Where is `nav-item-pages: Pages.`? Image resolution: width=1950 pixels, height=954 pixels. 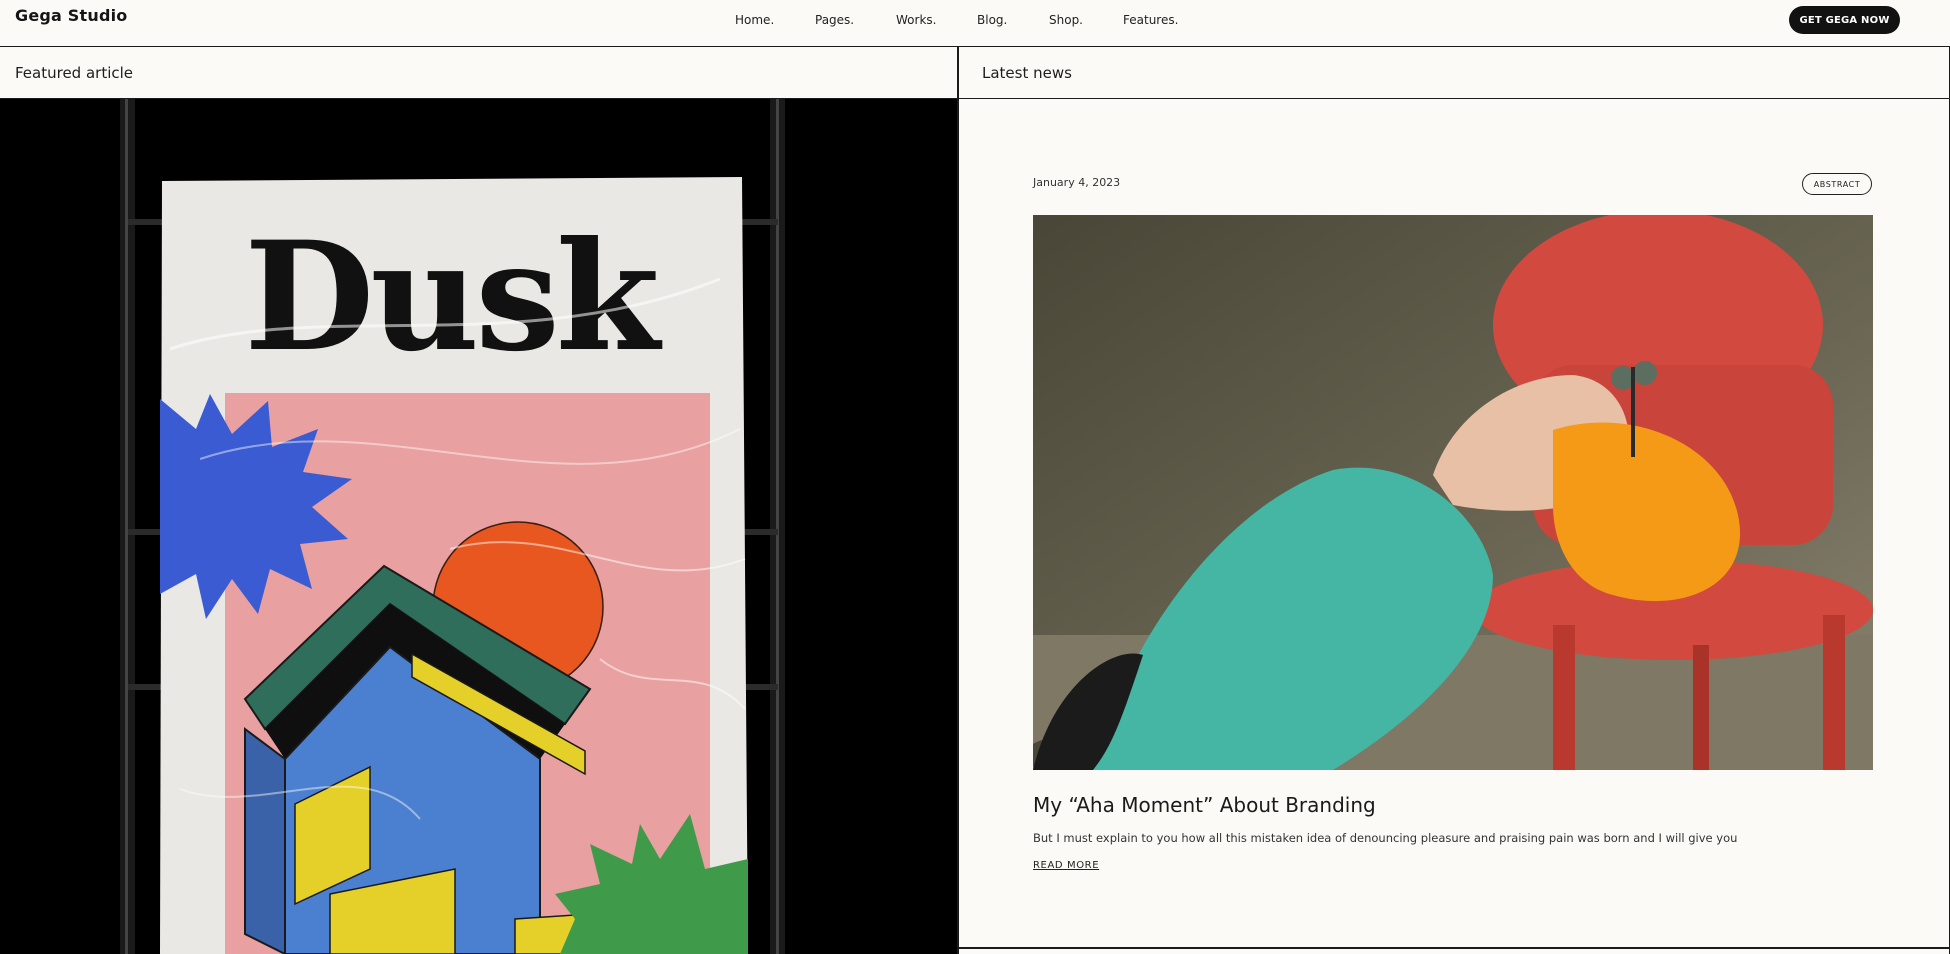 nav-item-pages: Pages. is located at coordinates (834, 20).